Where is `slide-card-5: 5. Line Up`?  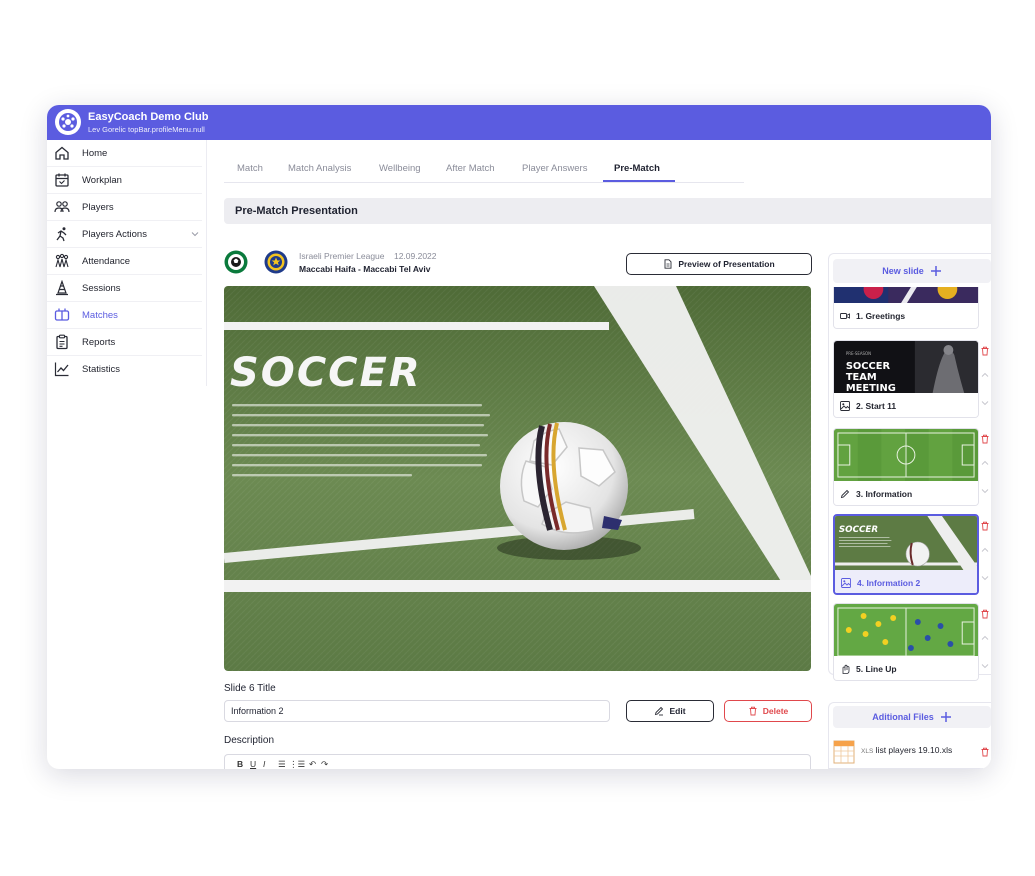 slide-card-5: 5. Line Up is located at coordinates (906, 642).